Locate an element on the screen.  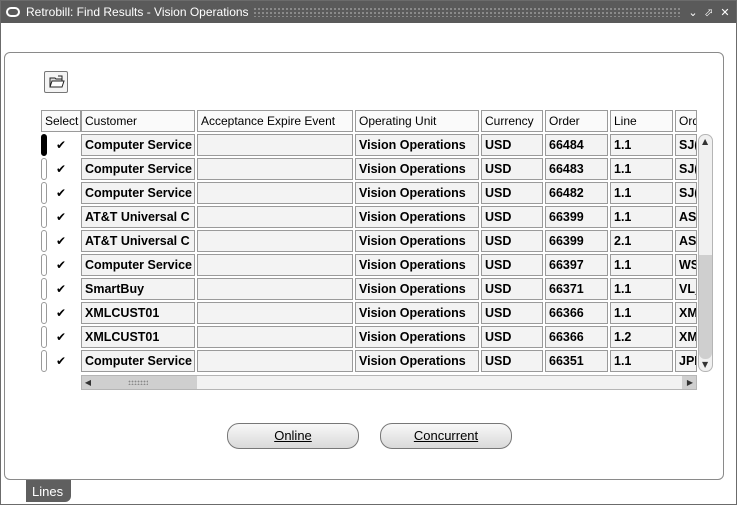
horizontal-scrollbar: ◀ ▶ is located at coordinates (389, 382).